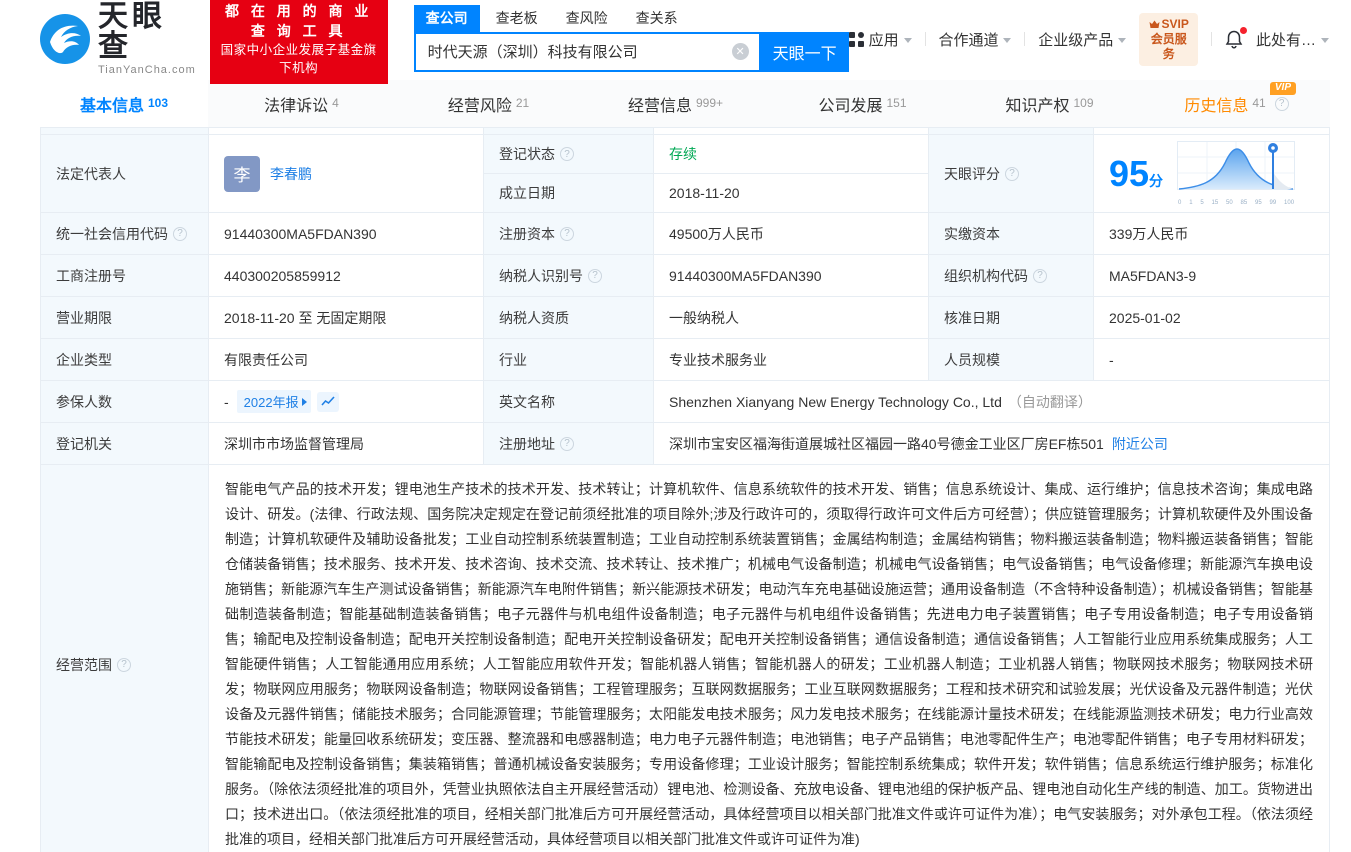 Image resolution: width=1351 pixels, height=852 pixels. What do you see at coordinates (791, 154) in the screenshot?
I see `reg-status-value: 存续` at bounding box center [791, 154].